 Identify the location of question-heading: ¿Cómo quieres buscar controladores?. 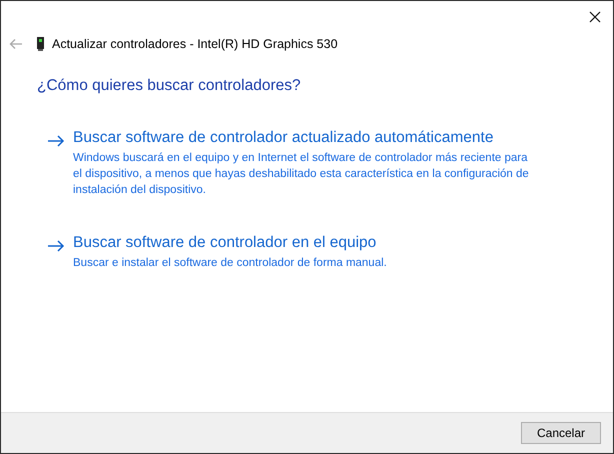
(169, 86).